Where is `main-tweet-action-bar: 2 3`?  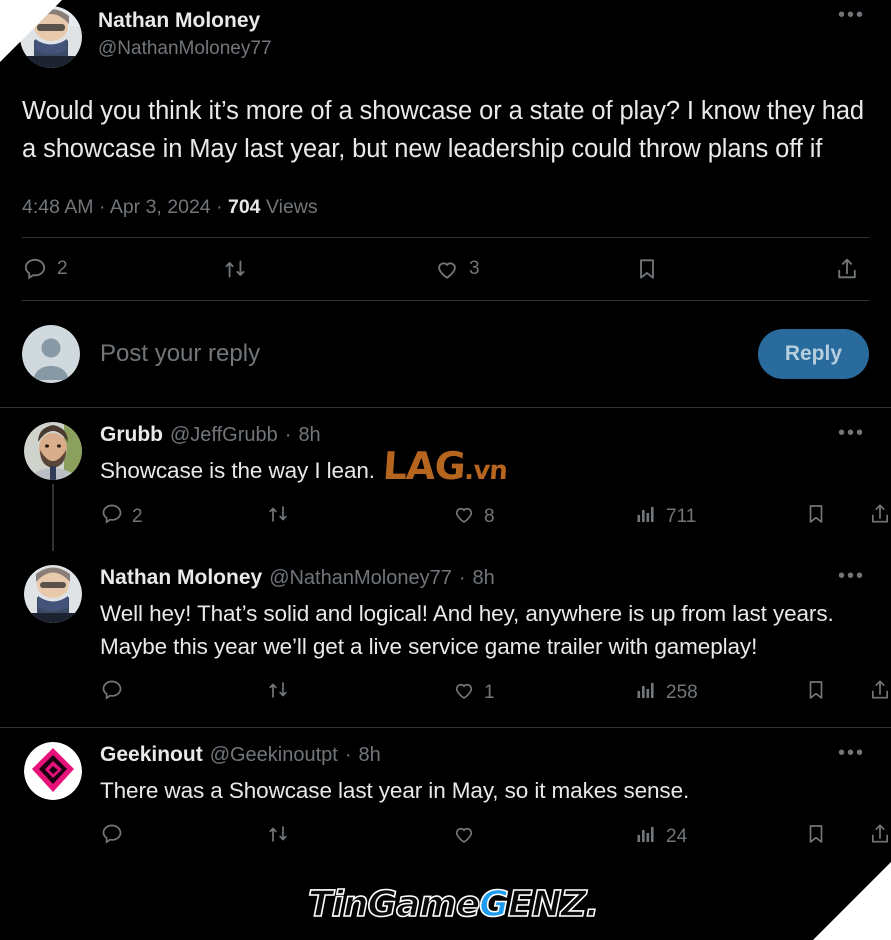
main-tweet-action-bar: 2 3 is located at coordinates (445, 269).